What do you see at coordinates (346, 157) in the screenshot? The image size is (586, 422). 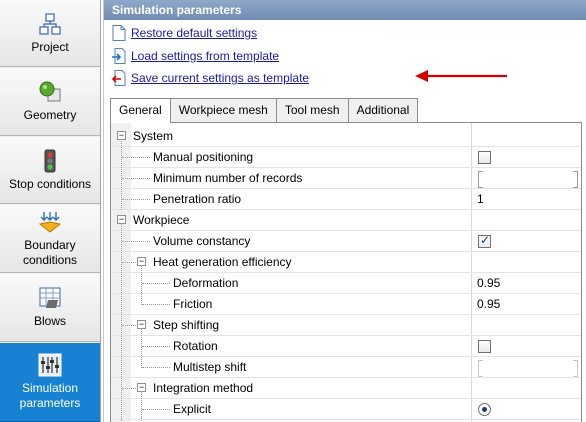 I see `tree-row-manual-positioning: Manual positioning` at bounding box center [346, 157].